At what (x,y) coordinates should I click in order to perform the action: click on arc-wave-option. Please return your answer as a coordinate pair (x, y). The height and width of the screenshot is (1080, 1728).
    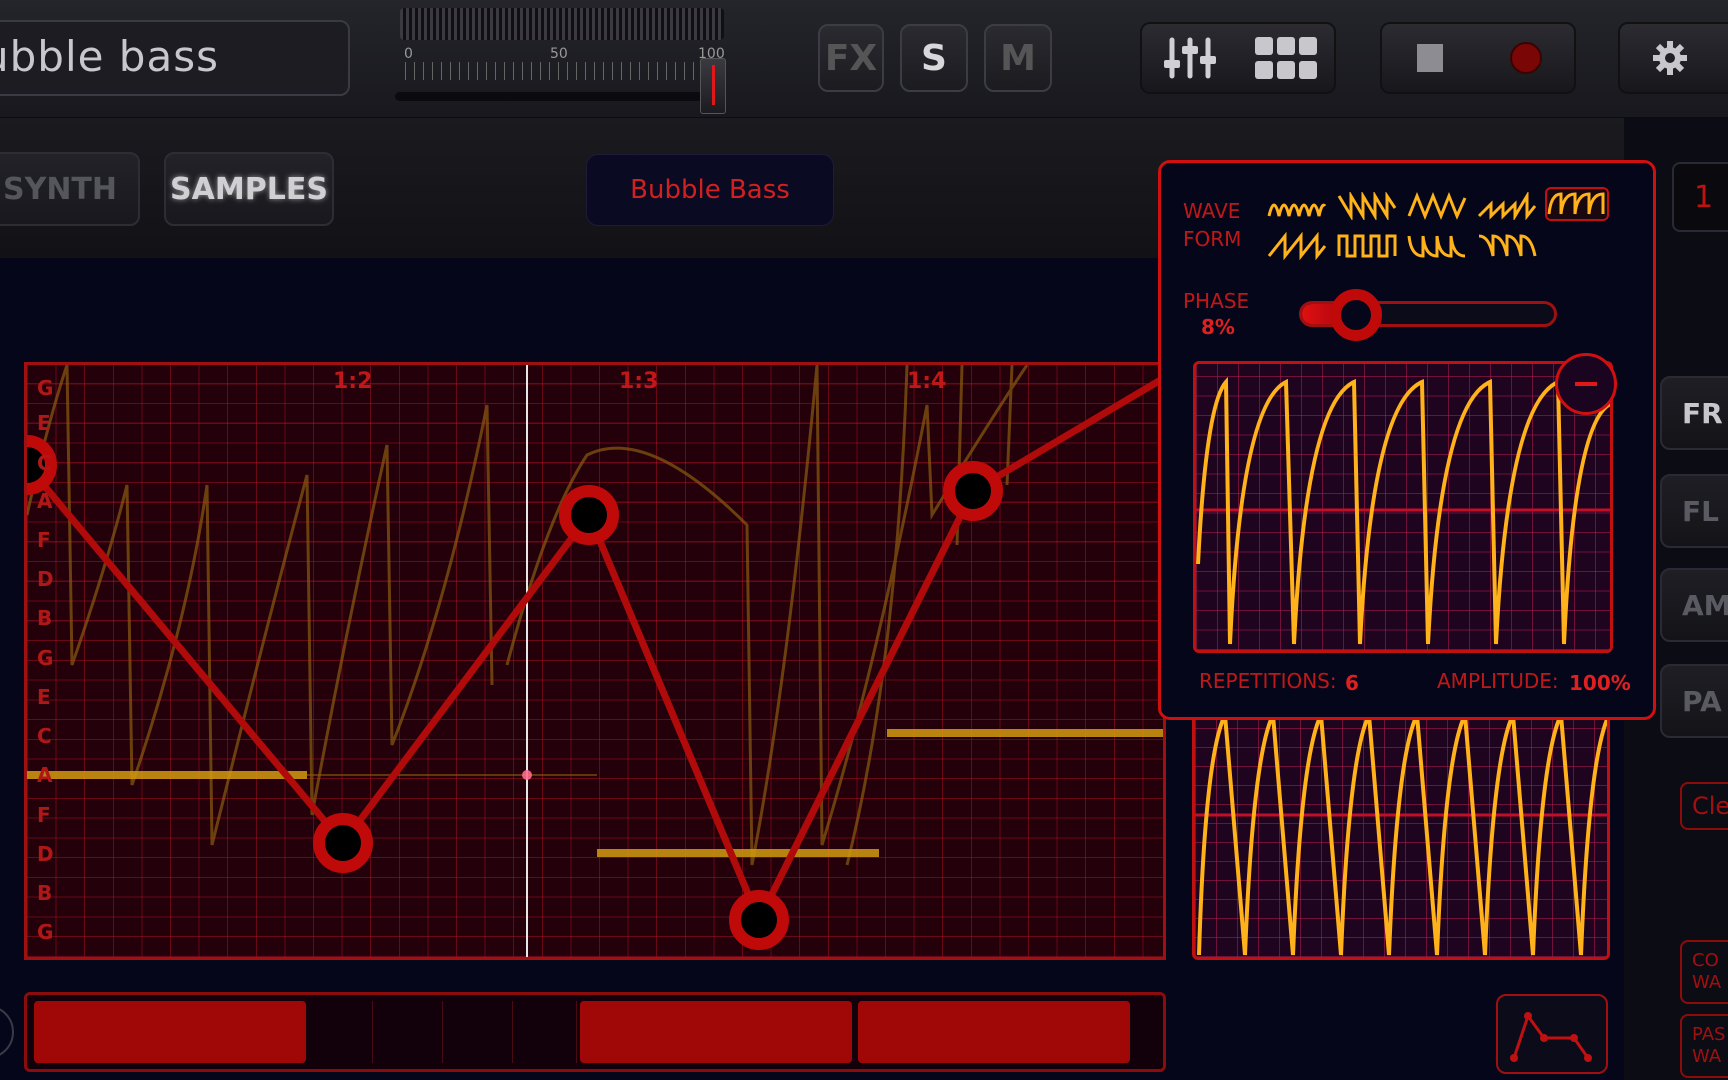
    Looking at the image, I should click on (1577, 204).